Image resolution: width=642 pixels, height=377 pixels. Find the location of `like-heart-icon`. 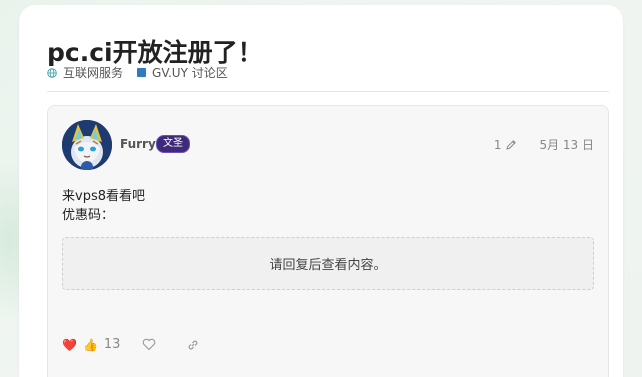

like-heart-icon is located at coordinates (149, 344).